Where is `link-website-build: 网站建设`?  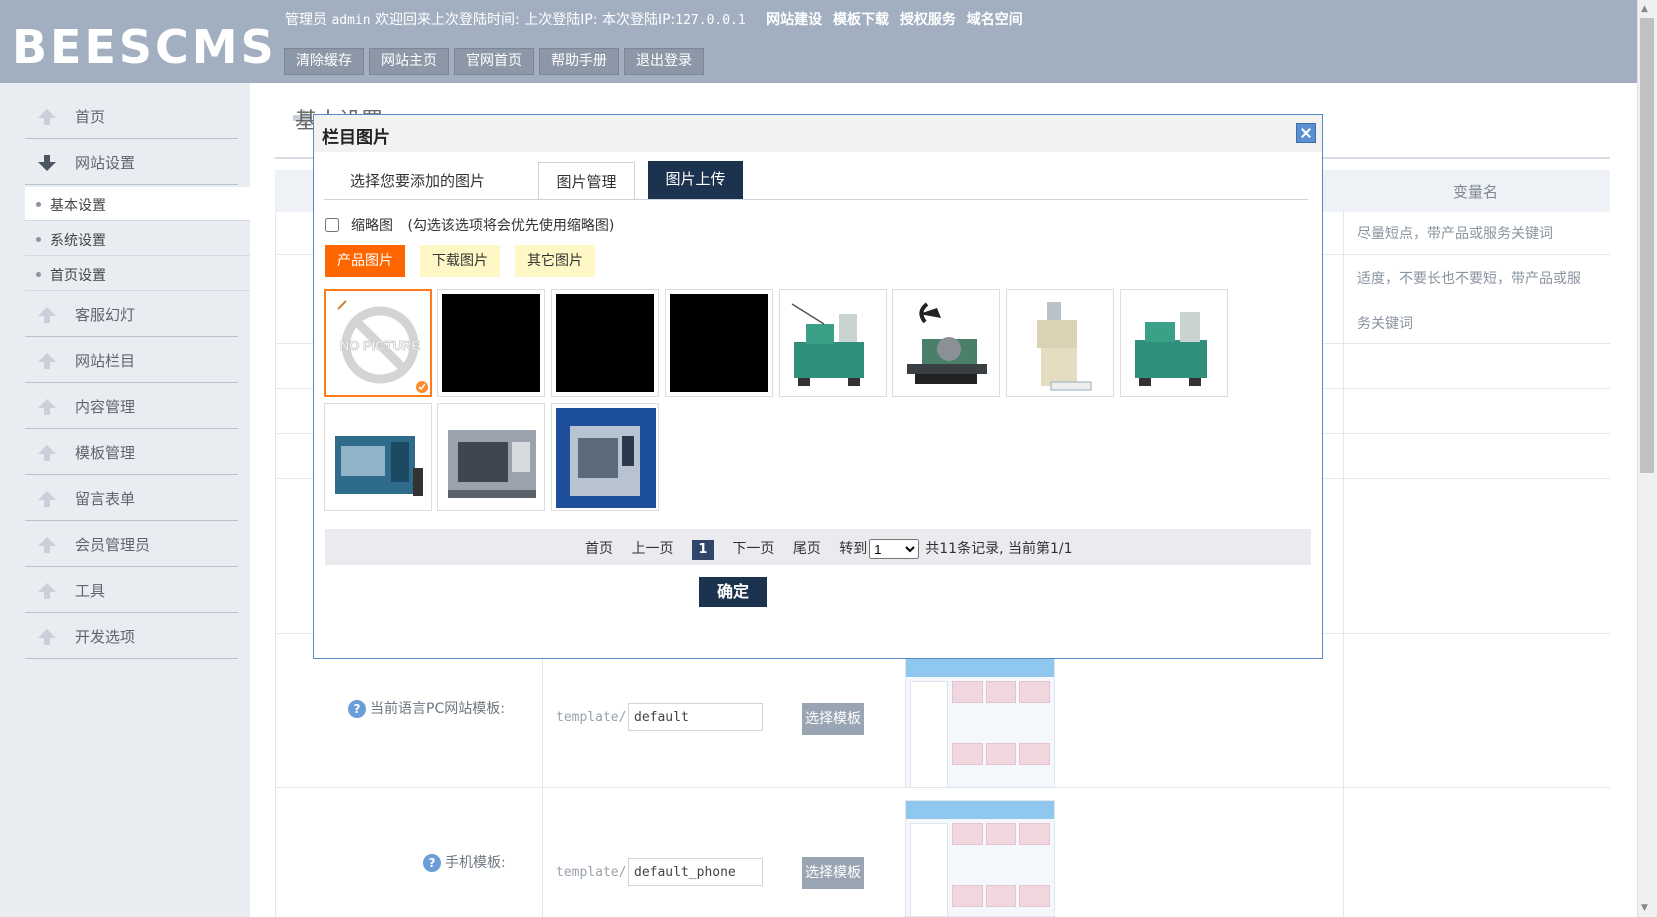
link-website-build: 网站建设 is located at coordinates (794, 20).